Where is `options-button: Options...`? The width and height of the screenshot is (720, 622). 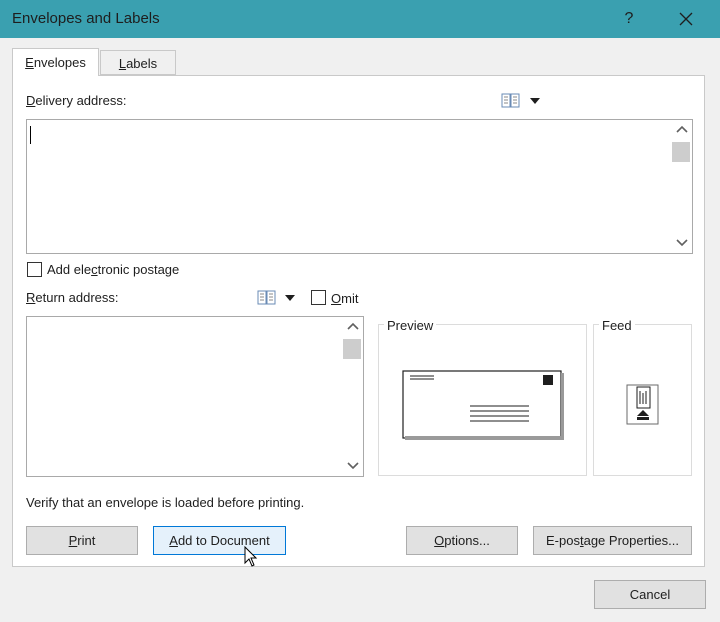 options-button: Options... is located at coordinates (462, 540).